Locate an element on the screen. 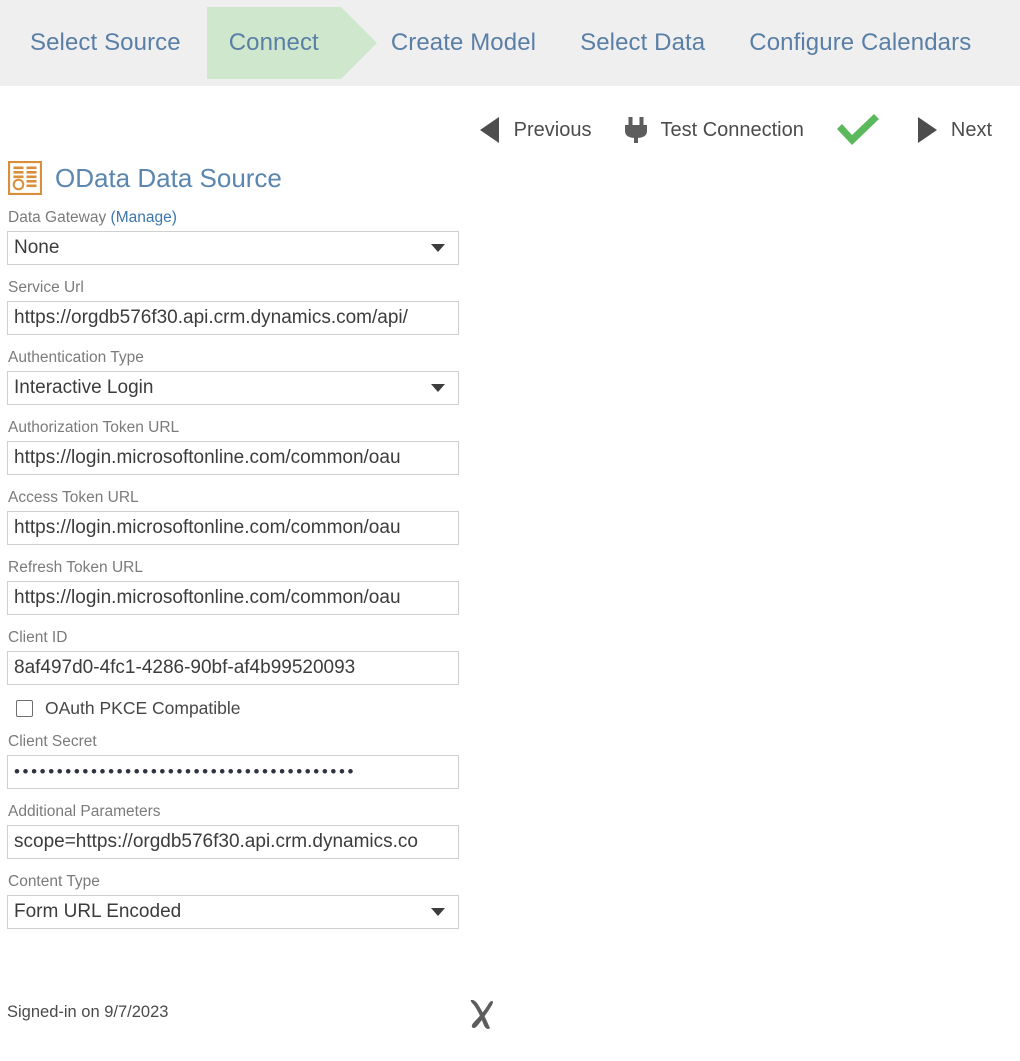 The height and width of the screenshot is (1061, 1020). wizard-step-configure-calendars: Configure Calendars is located at coordinates (860, 43).